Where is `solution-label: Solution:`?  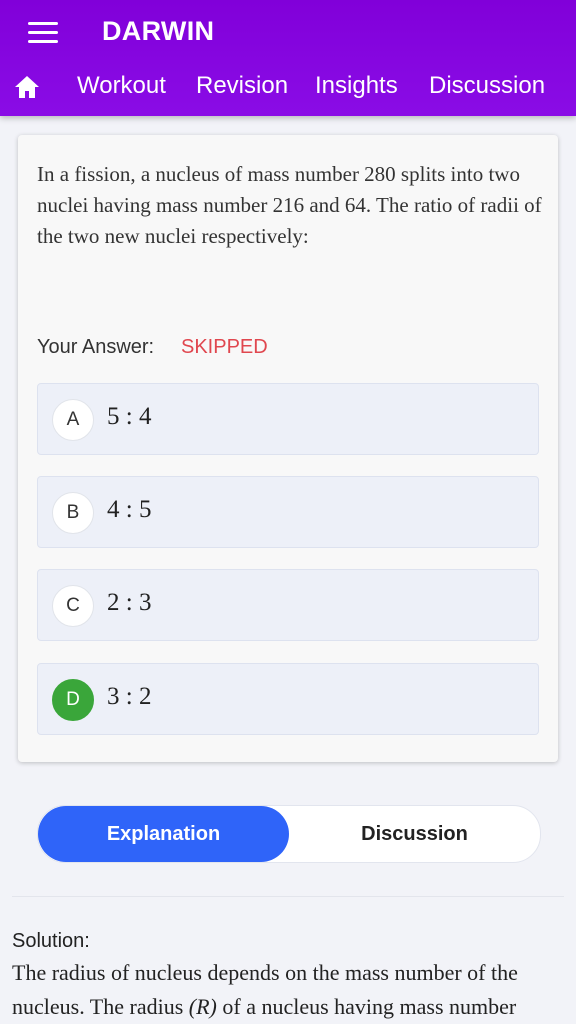
solution-label: Solution: is located at coordinates (51, 941).